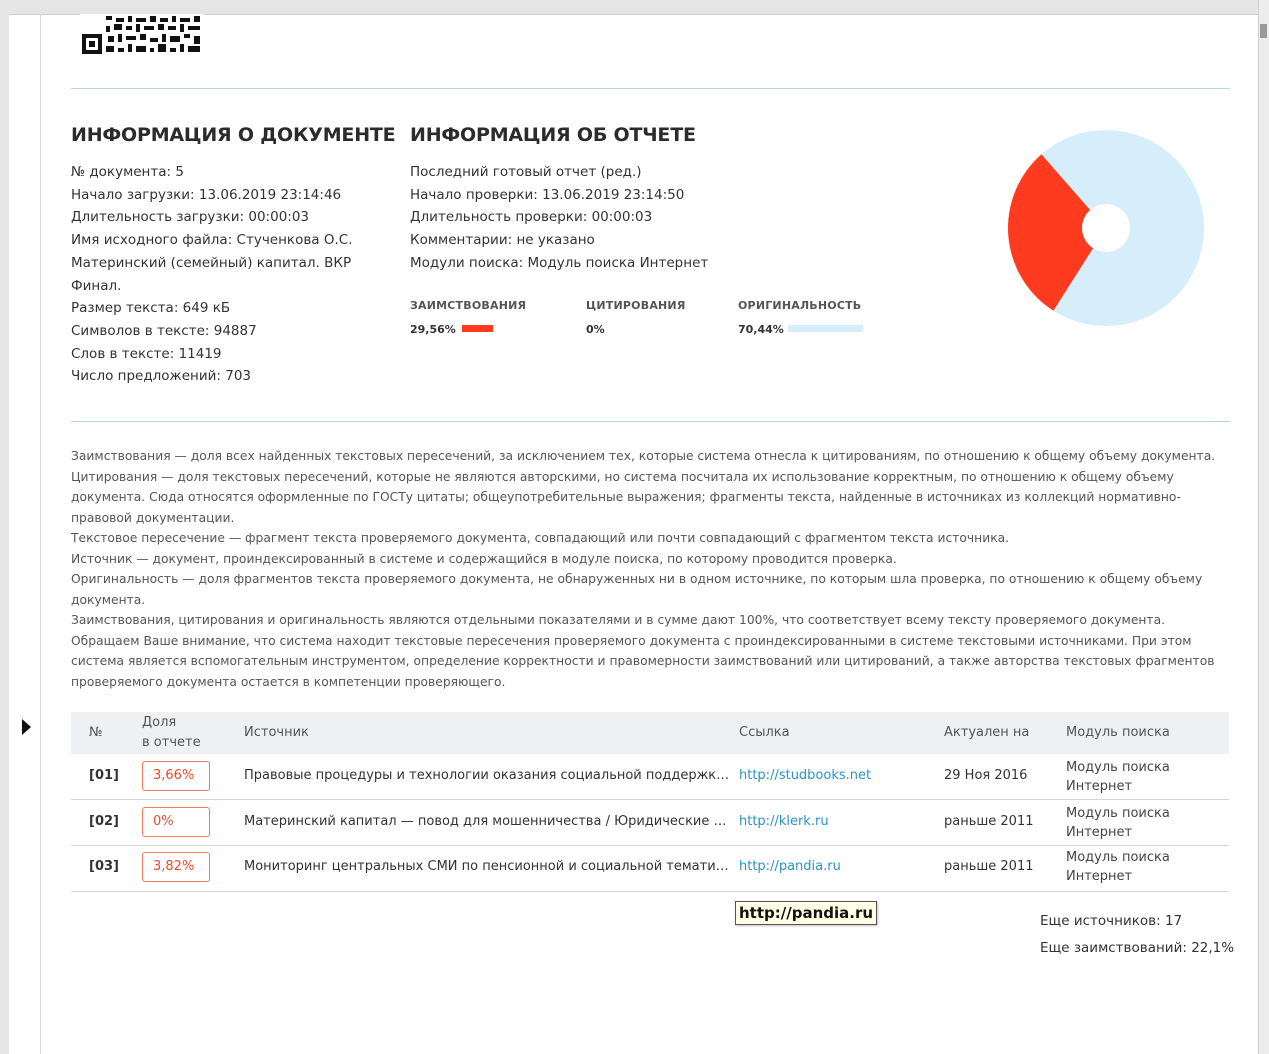 This screenshot has height=1054, width=1269. Describe the element at coordinates (433, 329) in the screenshot. I see `metric-borrowings-value: 29,56%` at that location.